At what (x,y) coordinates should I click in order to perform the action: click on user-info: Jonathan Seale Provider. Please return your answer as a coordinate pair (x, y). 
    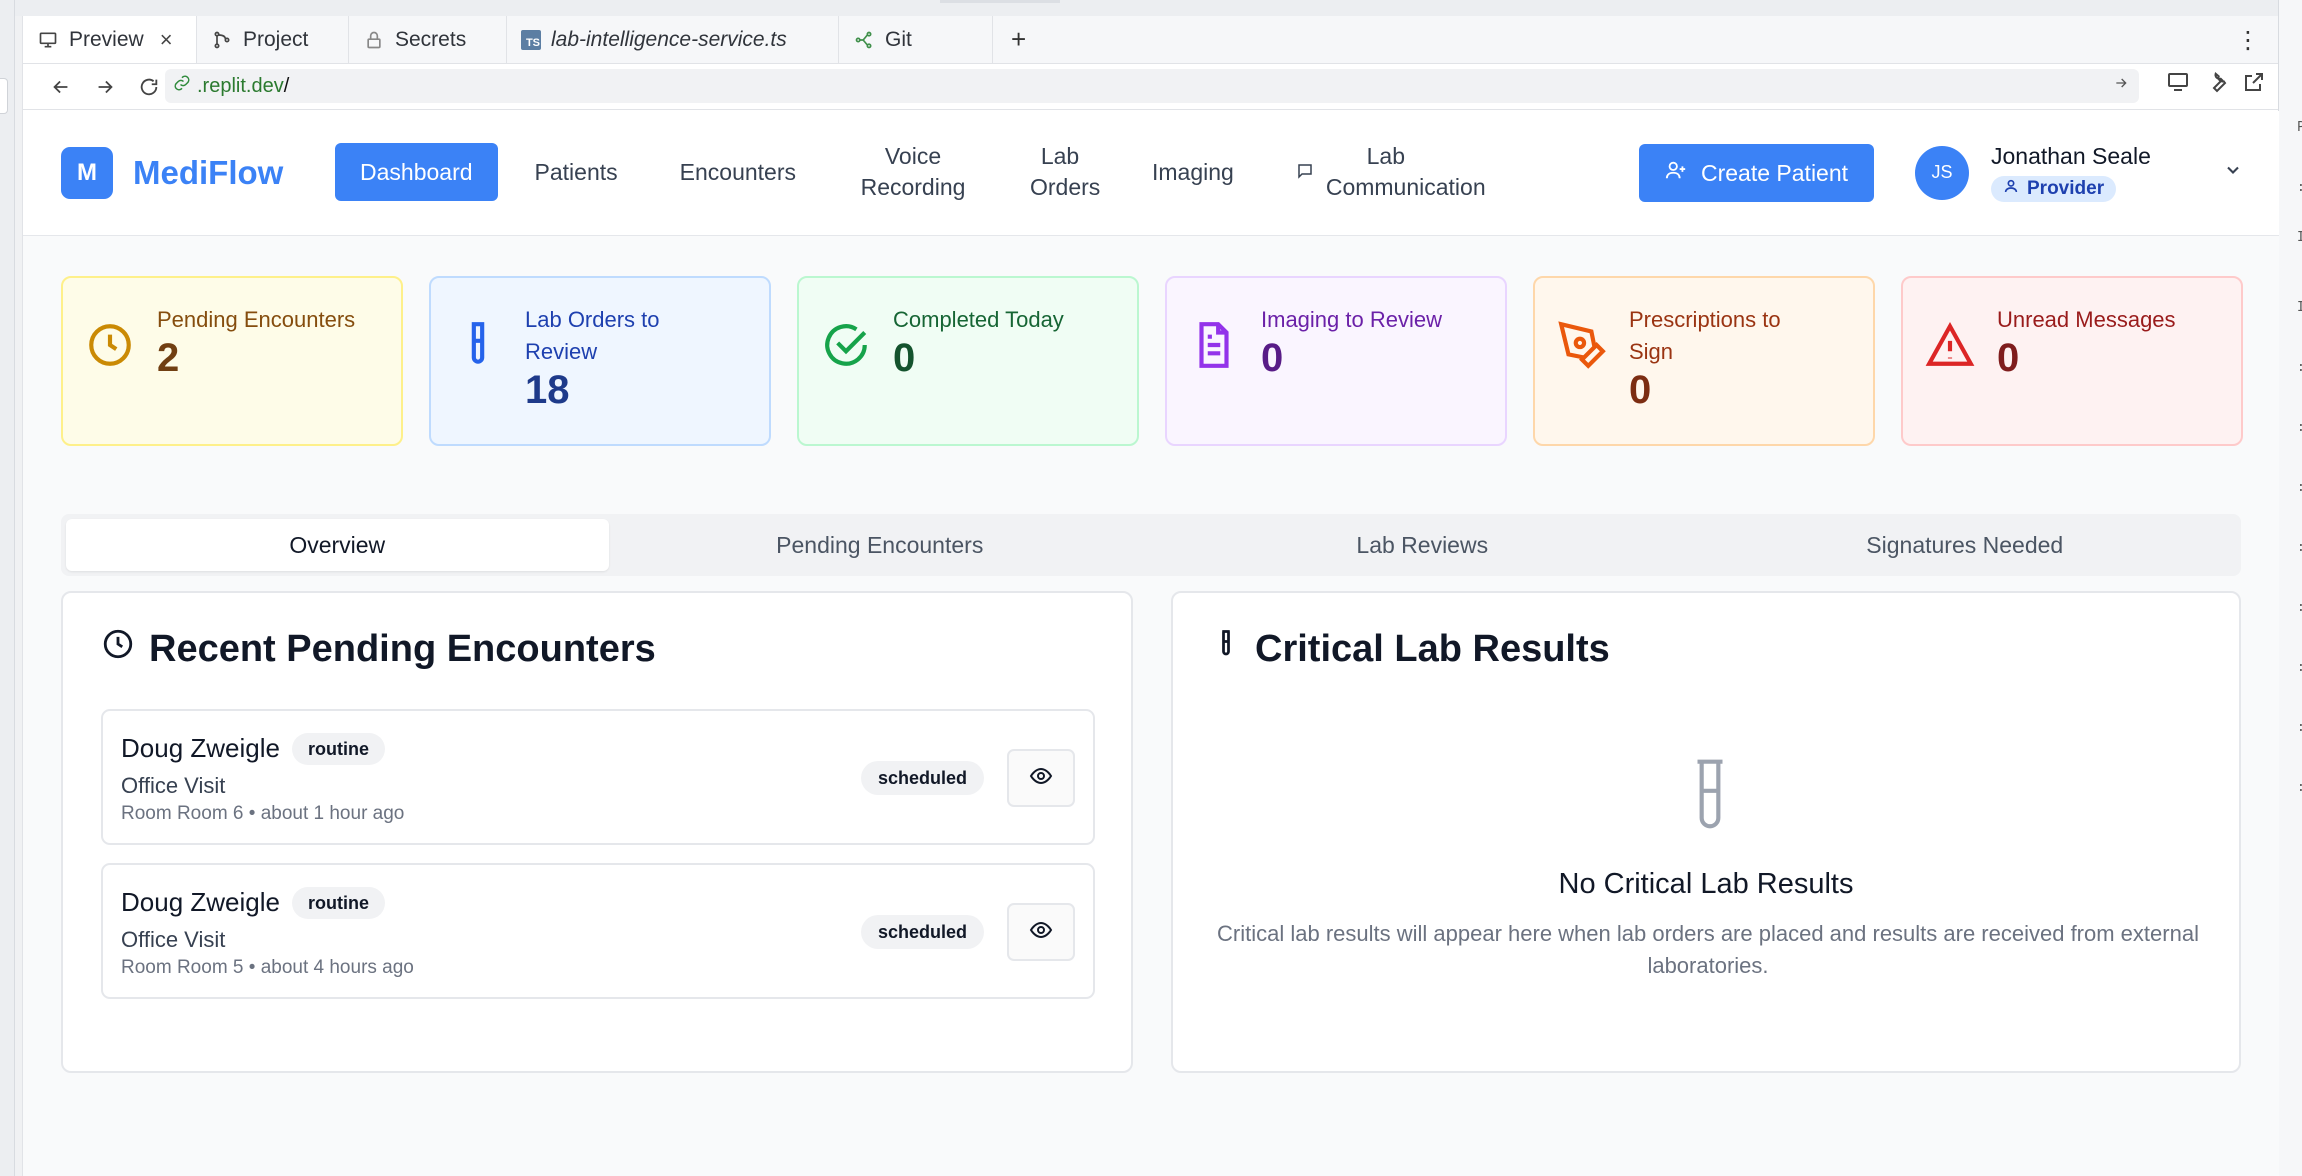
    Looking at the image, I should click on (2071, 172).